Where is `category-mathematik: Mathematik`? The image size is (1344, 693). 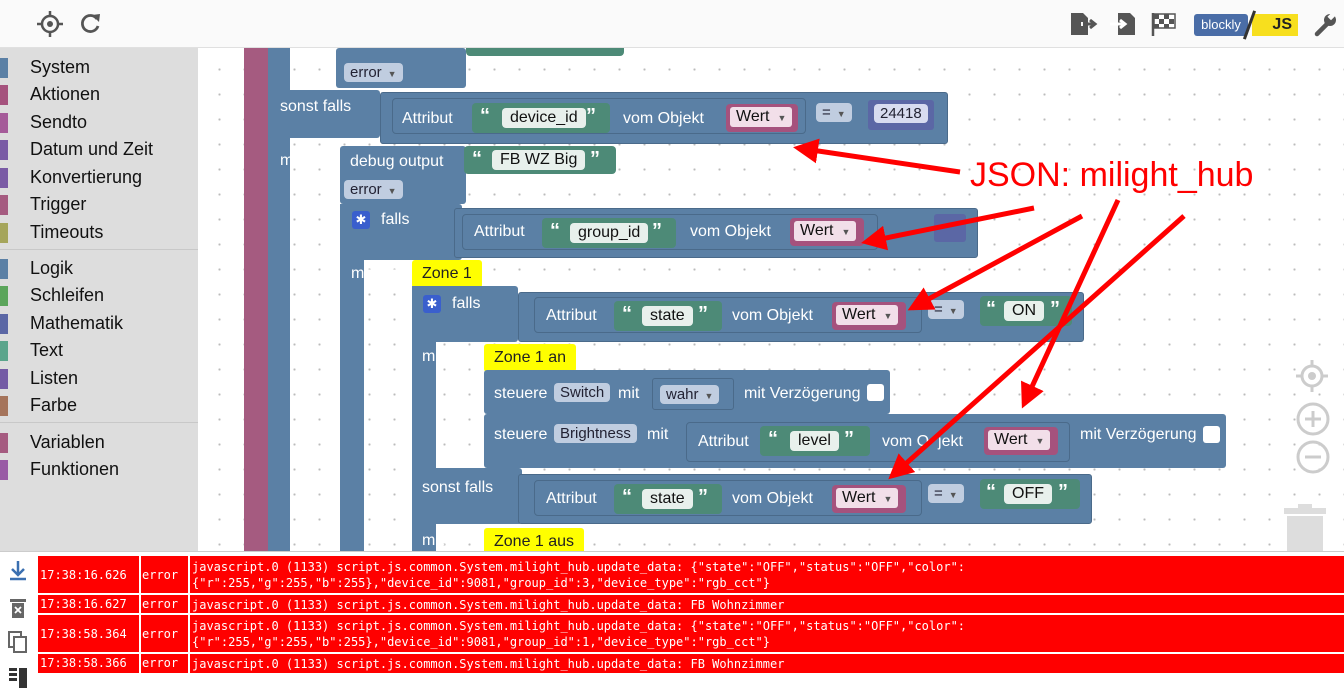
category-mathematik: Mathematik is located at coordinates (99, 323).